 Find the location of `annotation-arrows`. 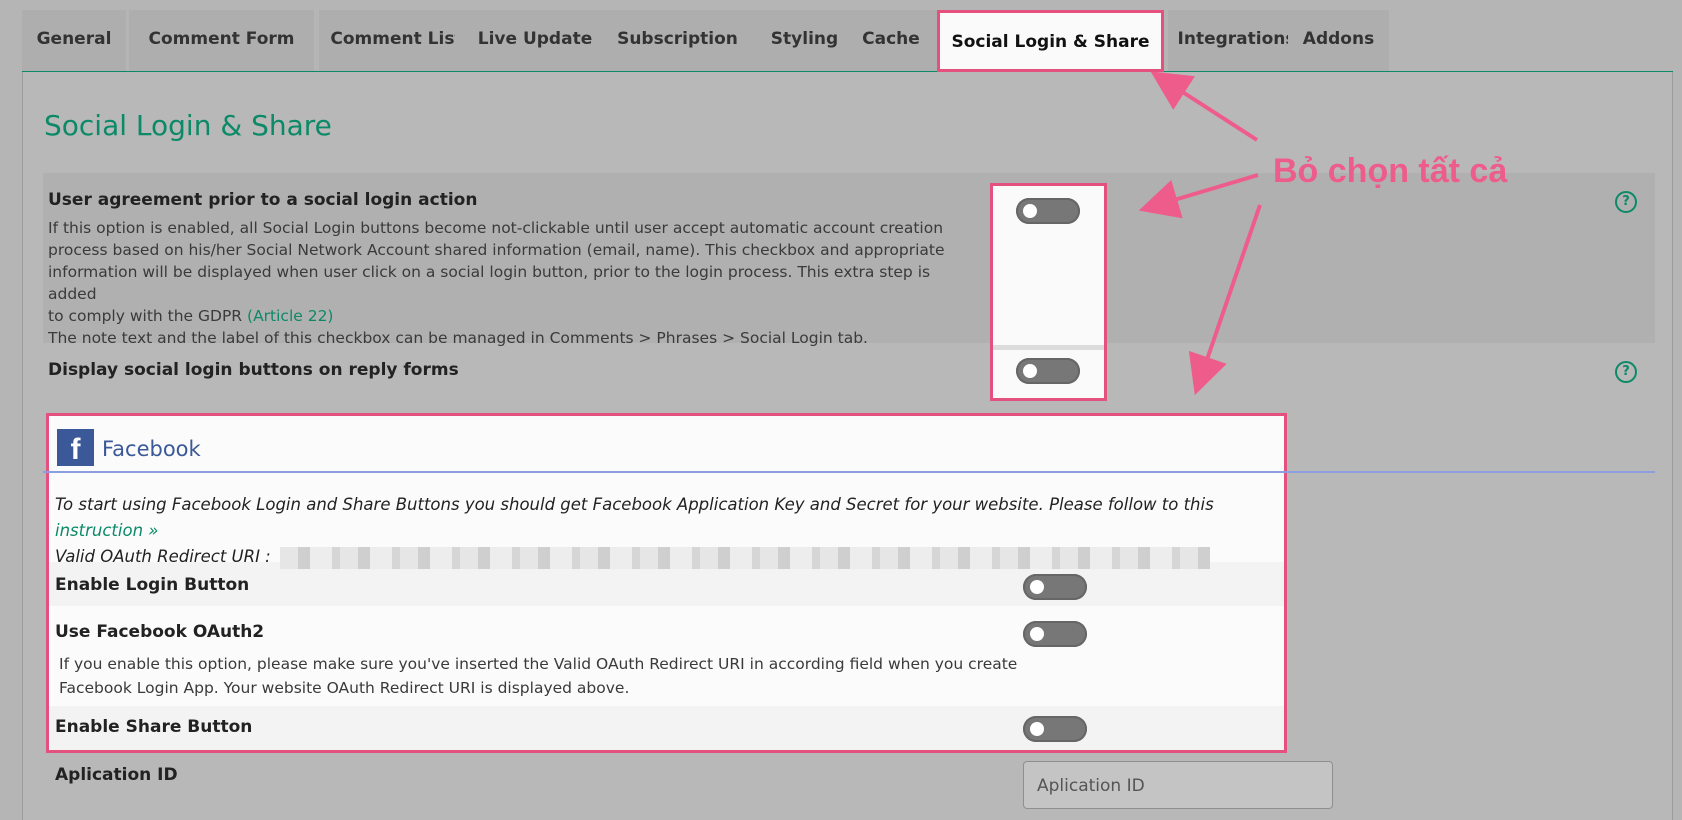

annotation-arrows is located at coordinates (1200, 233).